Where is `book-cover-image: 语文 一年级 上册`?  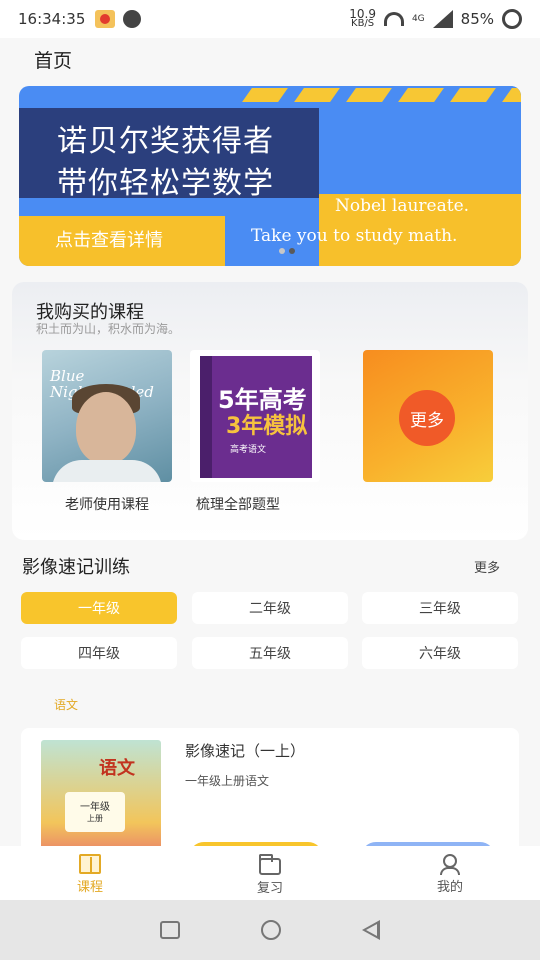
book-cover-image: 语文 一年级 上册 is located at coordinates (101, 799).